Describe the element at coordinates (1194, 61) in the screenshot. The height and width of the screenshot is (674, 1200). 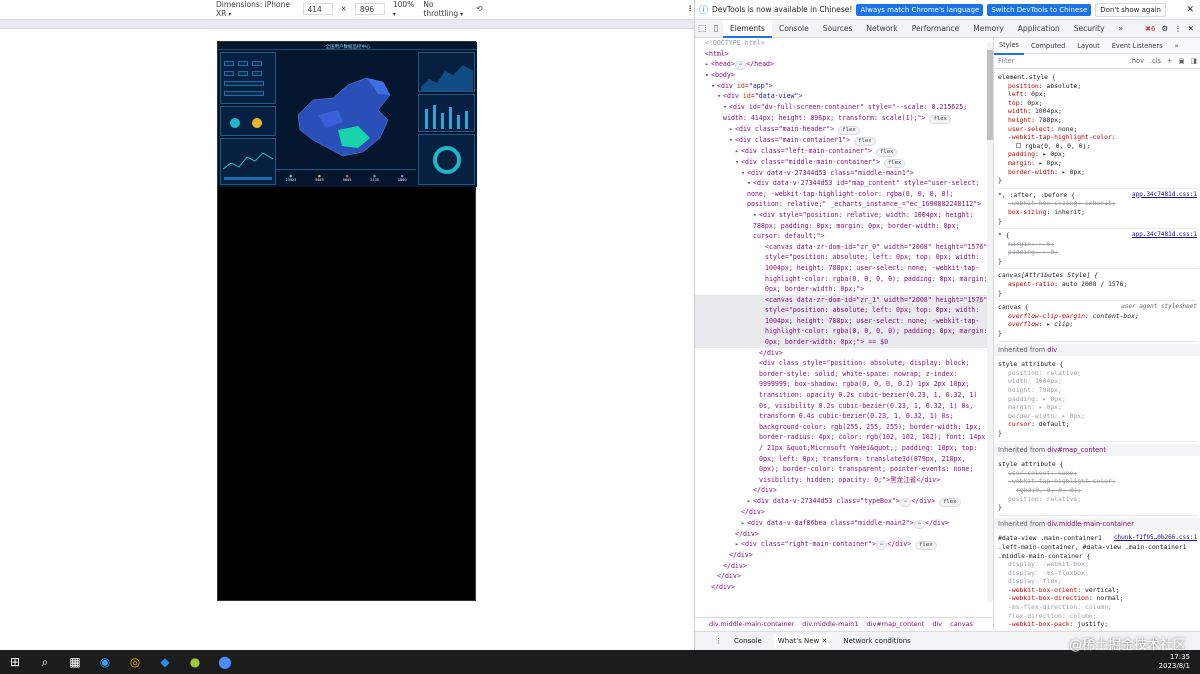
I see `sidebar-toggle-icon: ◨` at that location.